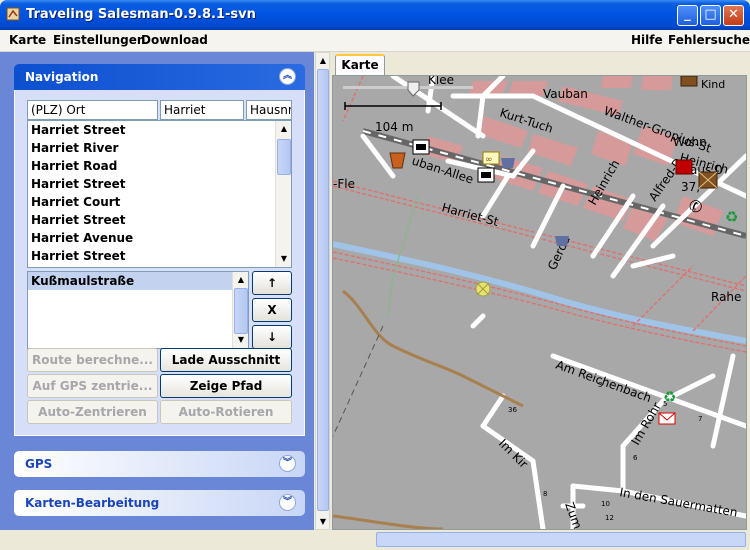 This screenshot has width=750, height=550. What do you see at coordinates (713, 84) in the screenshot?
I see `map-label: Kind` at bounding box center [713, 84].